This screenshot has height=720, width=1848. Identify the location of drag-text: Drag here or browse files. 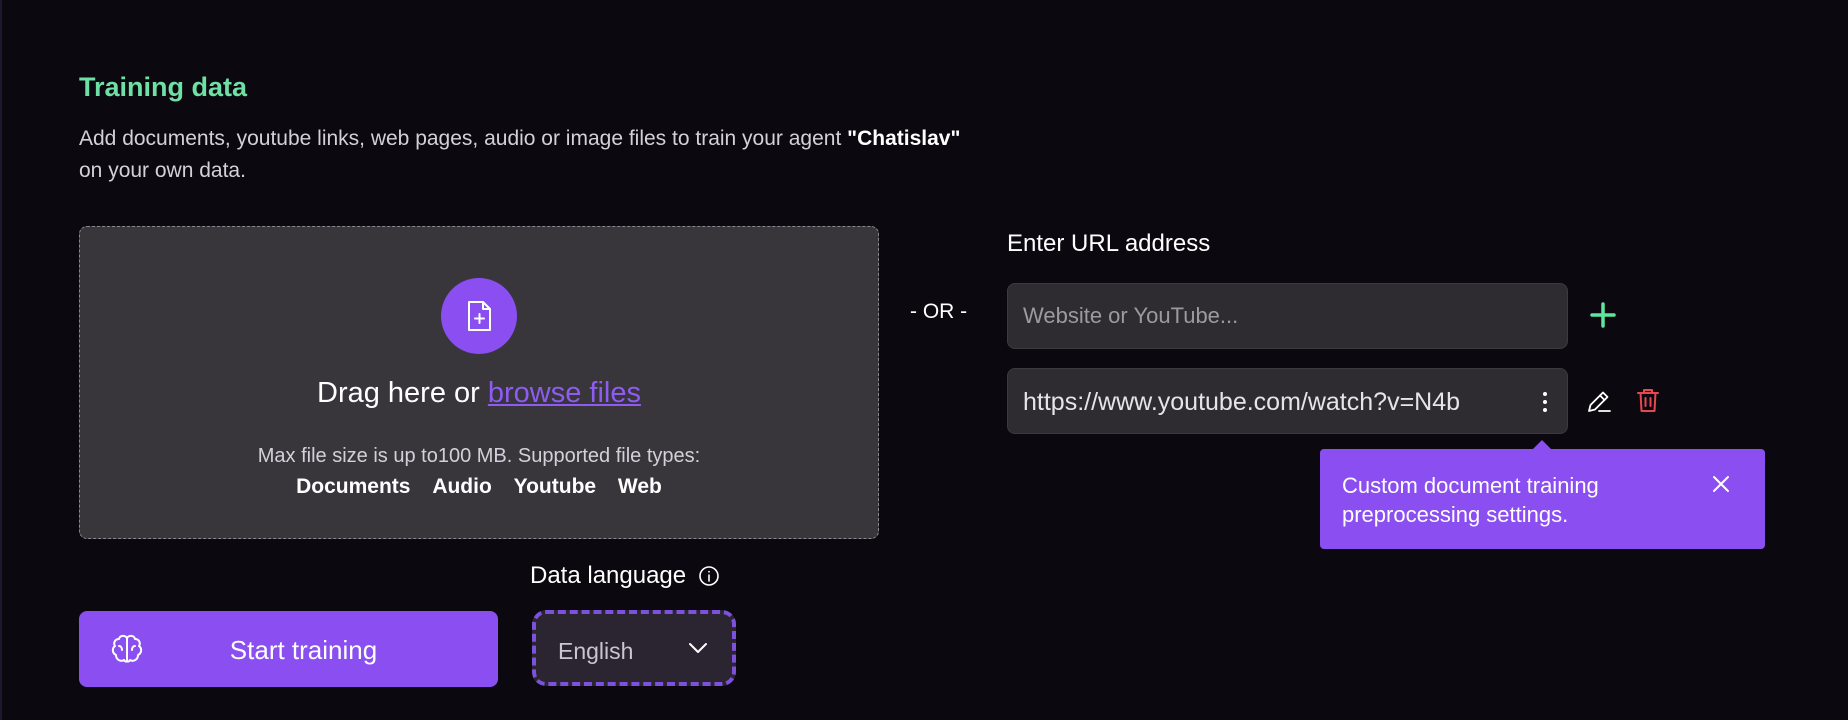
(479, 393).